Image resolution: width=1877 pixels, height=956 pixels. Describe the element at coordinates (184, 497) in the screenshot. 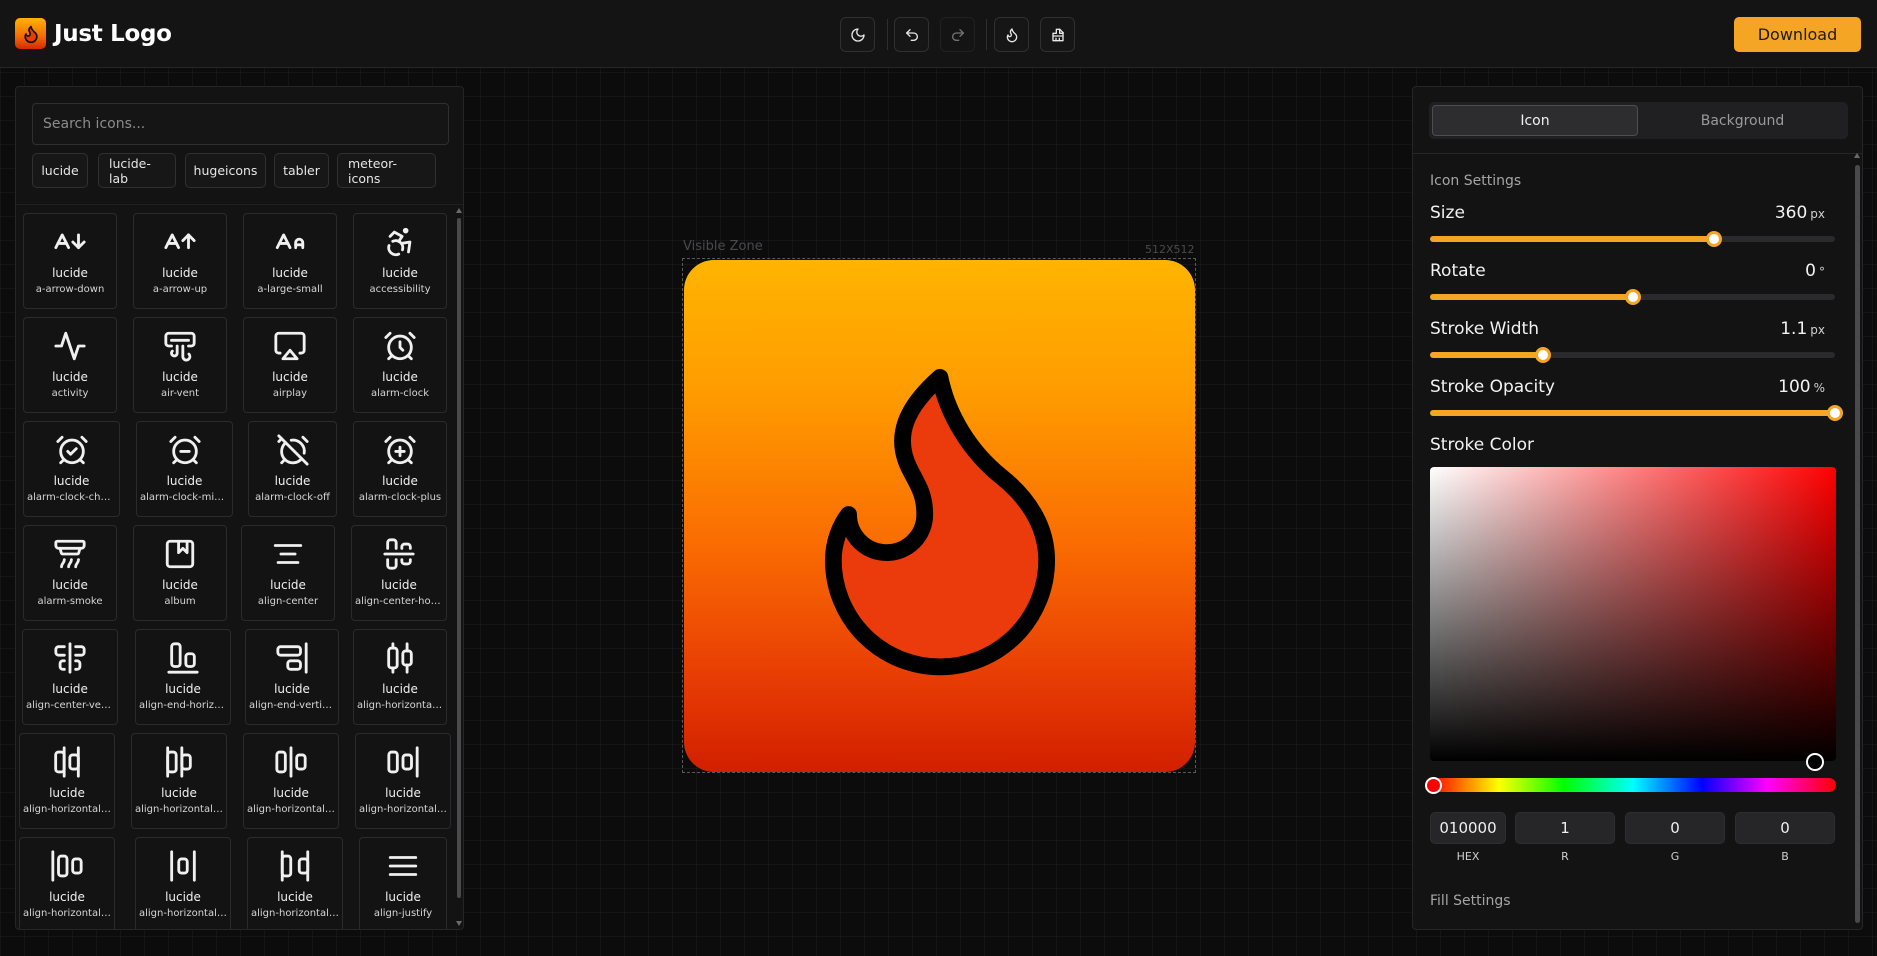

I see `icon-name-label: alarm-clock-minus` at that location.